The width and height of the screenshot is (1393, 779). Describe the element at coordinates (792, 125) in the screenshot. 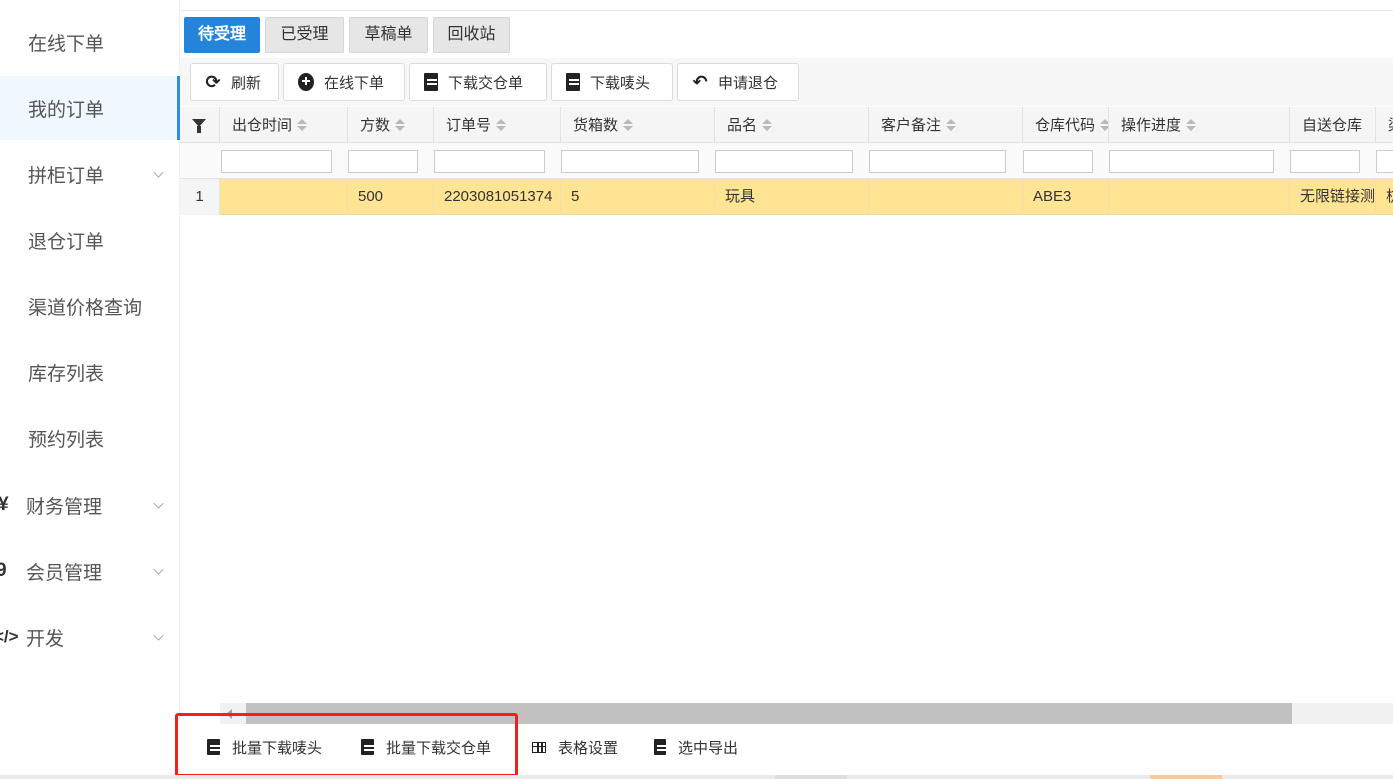

I see `column-header-product-name: 品名` at that location.